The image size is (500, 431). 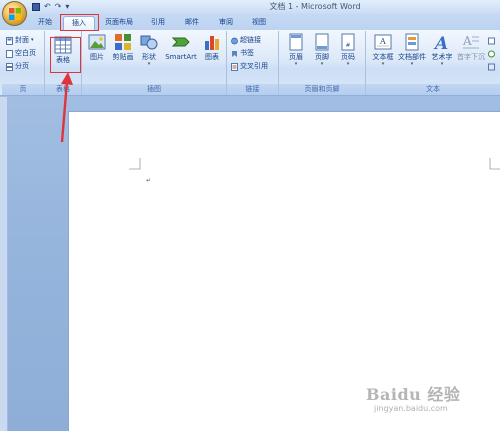 I want to click on chart-icon, so click(x=212, y=43).